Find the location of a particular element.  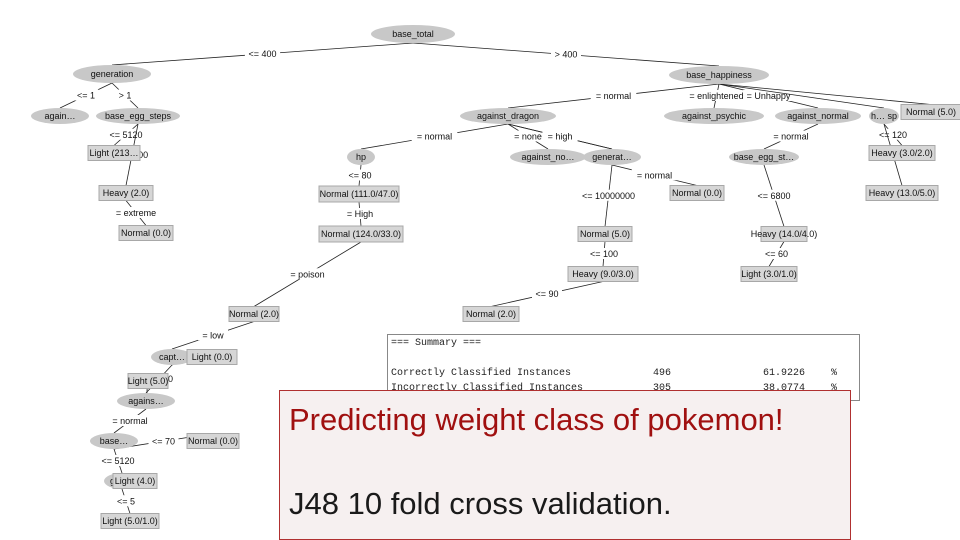

split-node: against_normal is located at coordinates (818, 116).